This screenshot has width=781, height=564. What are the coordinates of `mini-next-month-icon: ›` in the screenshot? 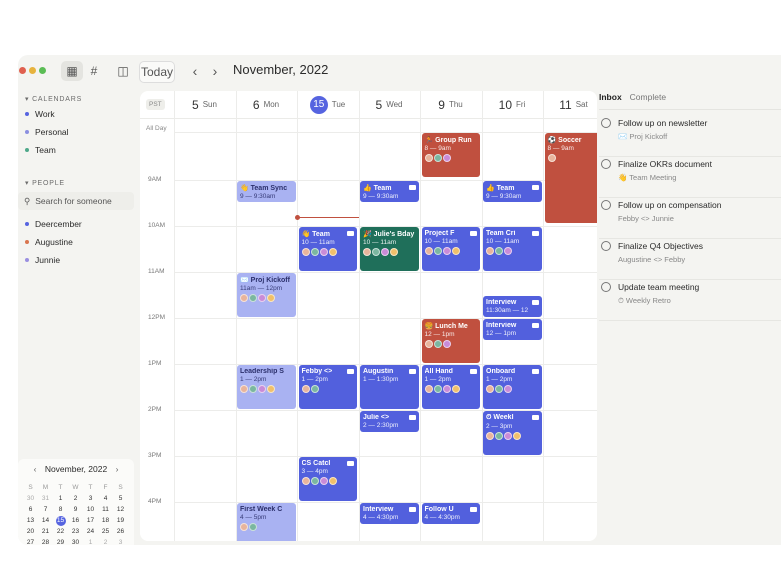 It's located at (117, 469).